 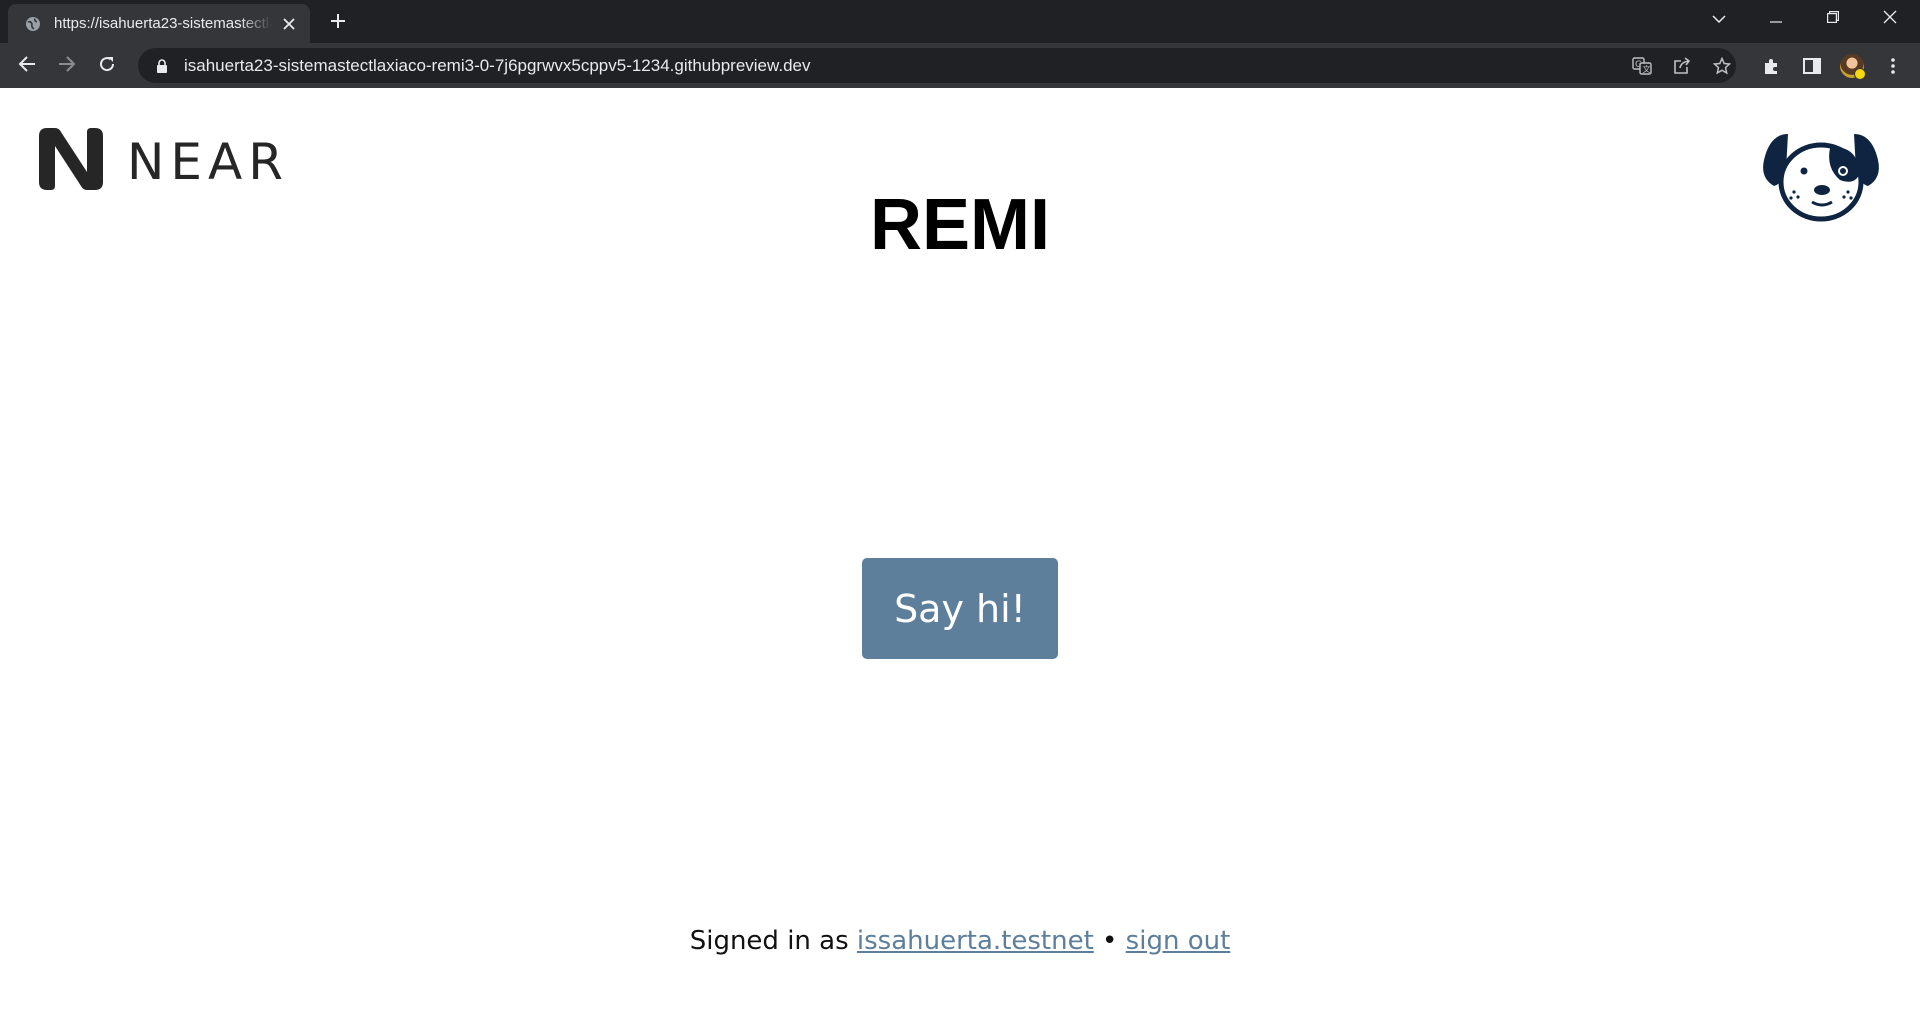 I want to click on reload-icon, so click(x=107, y=66).